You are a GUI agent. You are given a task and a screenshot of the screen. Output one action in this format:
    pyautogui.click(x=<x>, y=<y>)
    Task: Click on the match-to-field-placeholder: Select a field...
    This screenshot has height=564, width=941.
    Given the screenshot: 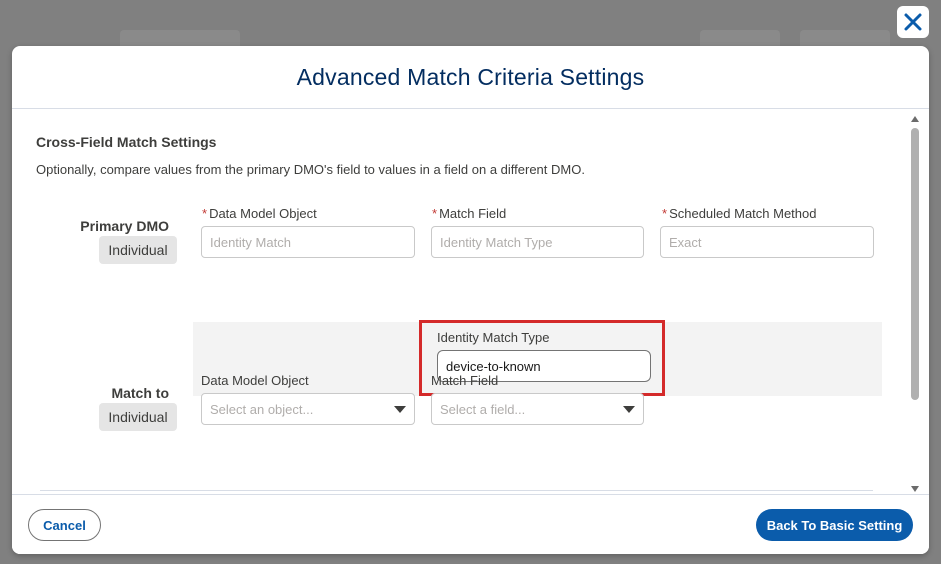 What is the action you would take?
    pyautogui.click(x=483, y=409)
    